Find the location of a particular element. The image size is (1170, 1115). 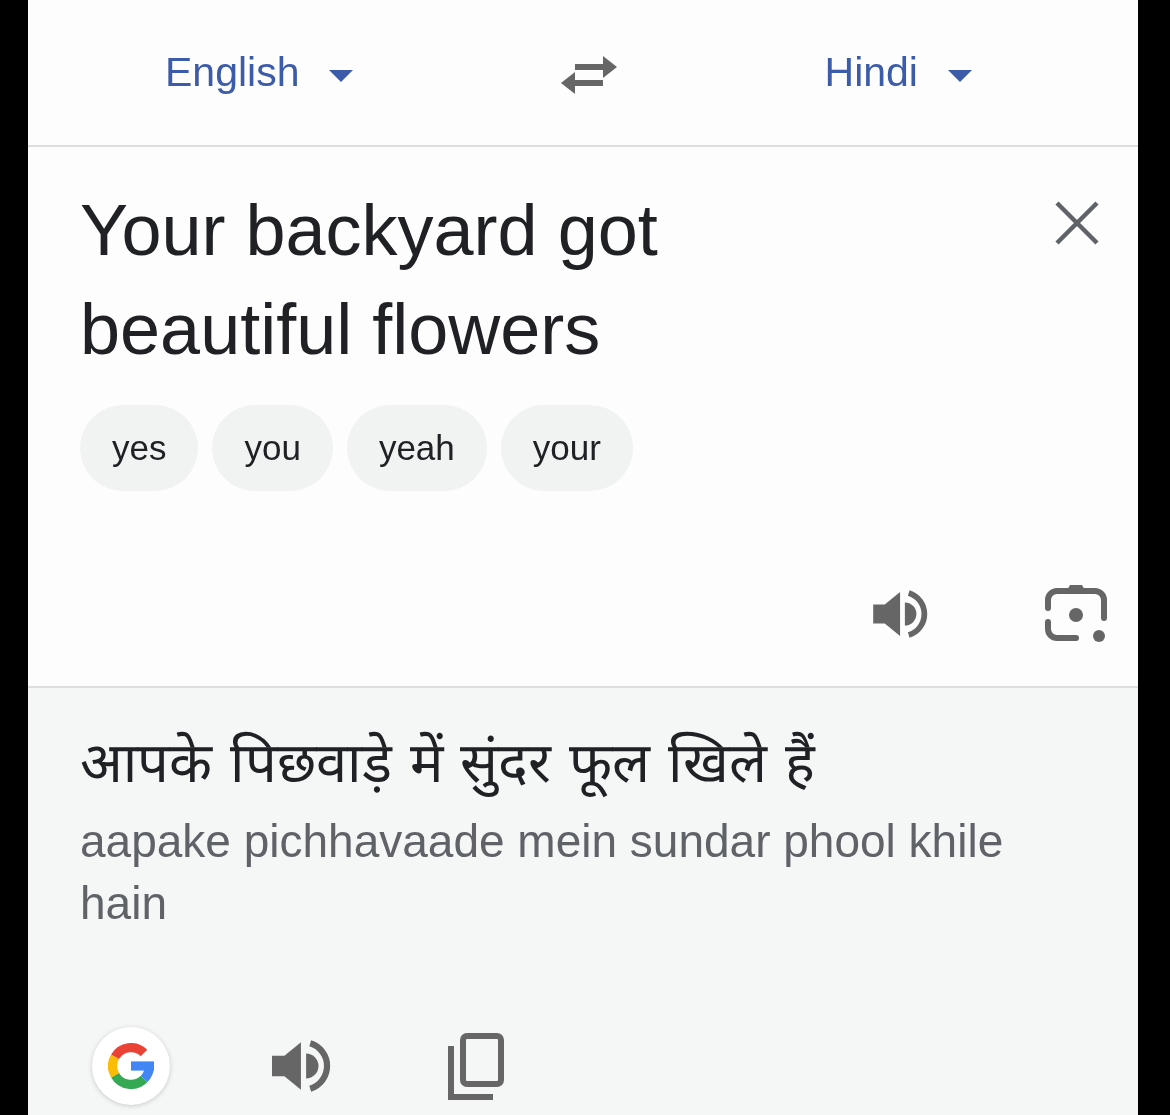

suggestion-chip: you is located at coordinates (272, 448).